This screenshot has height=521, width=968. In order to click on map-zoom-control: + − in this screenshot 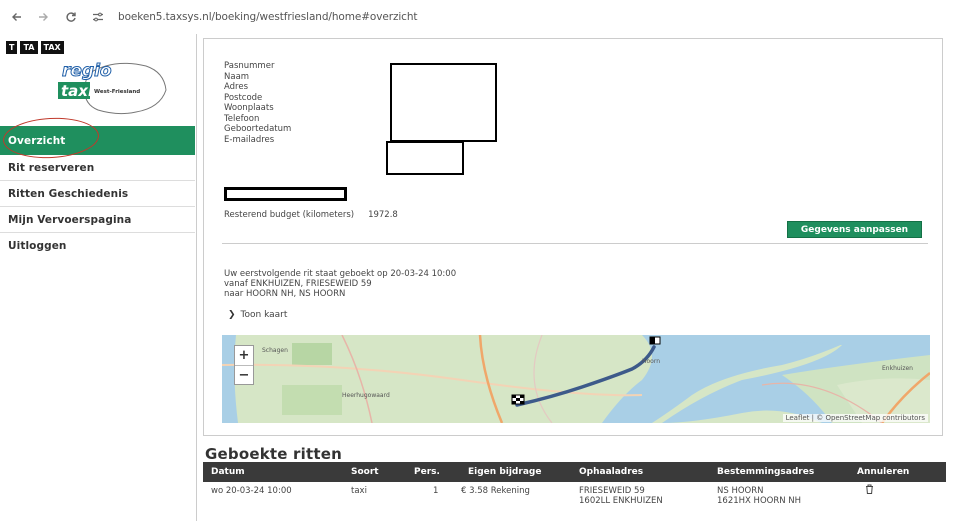, I will do `click(244, 365)`.